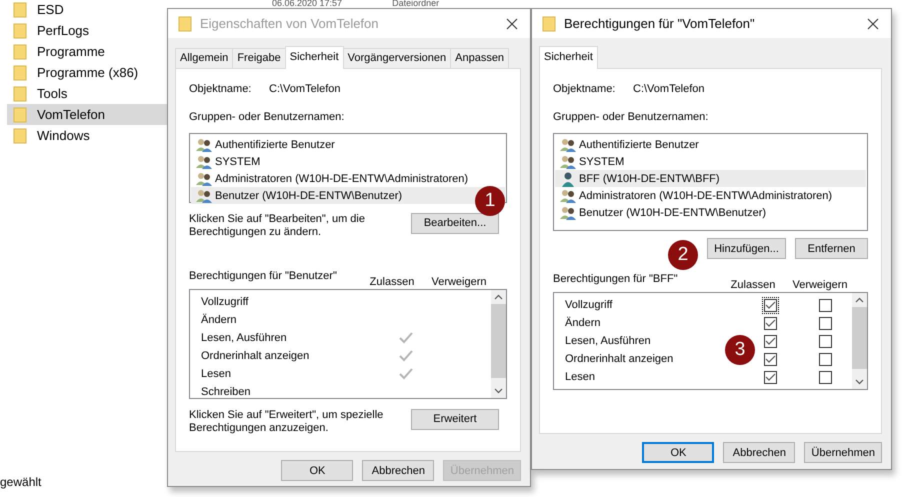 The image size is (912, 497). I want to click on user-icon, so click(568, 178).